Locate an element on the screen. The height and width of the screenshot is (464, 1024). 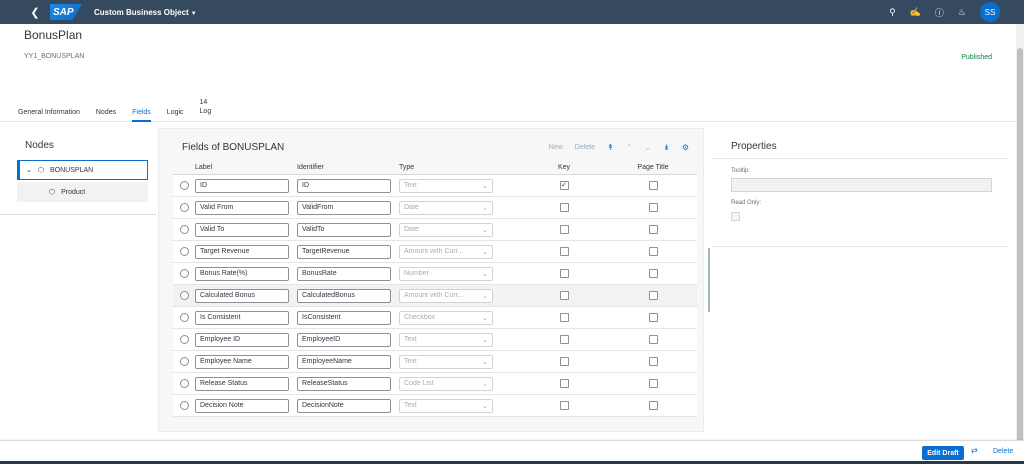
table-row: Decision Note DecisionNote Text ⌄ is located at coordinates (435, 406).